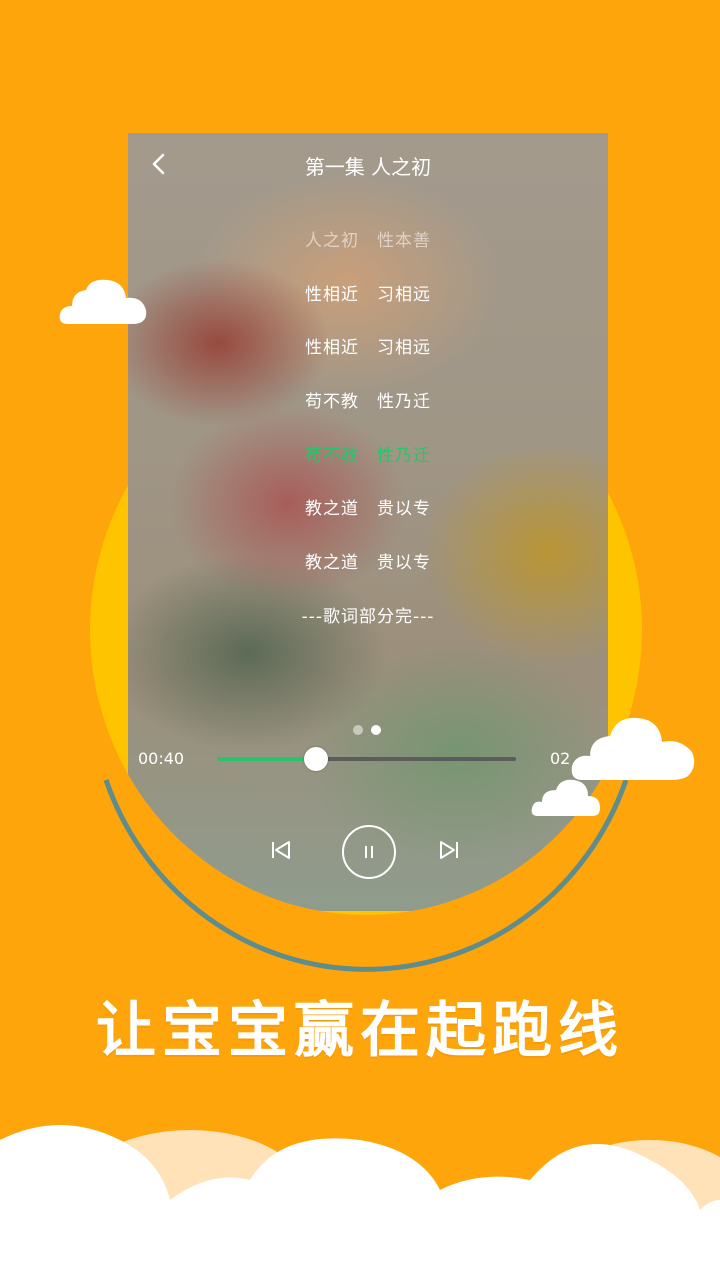 Image resolution: width=720 pixels, height=1280 pixels. I want to click on current-time: 00:40, so click(161, 758).